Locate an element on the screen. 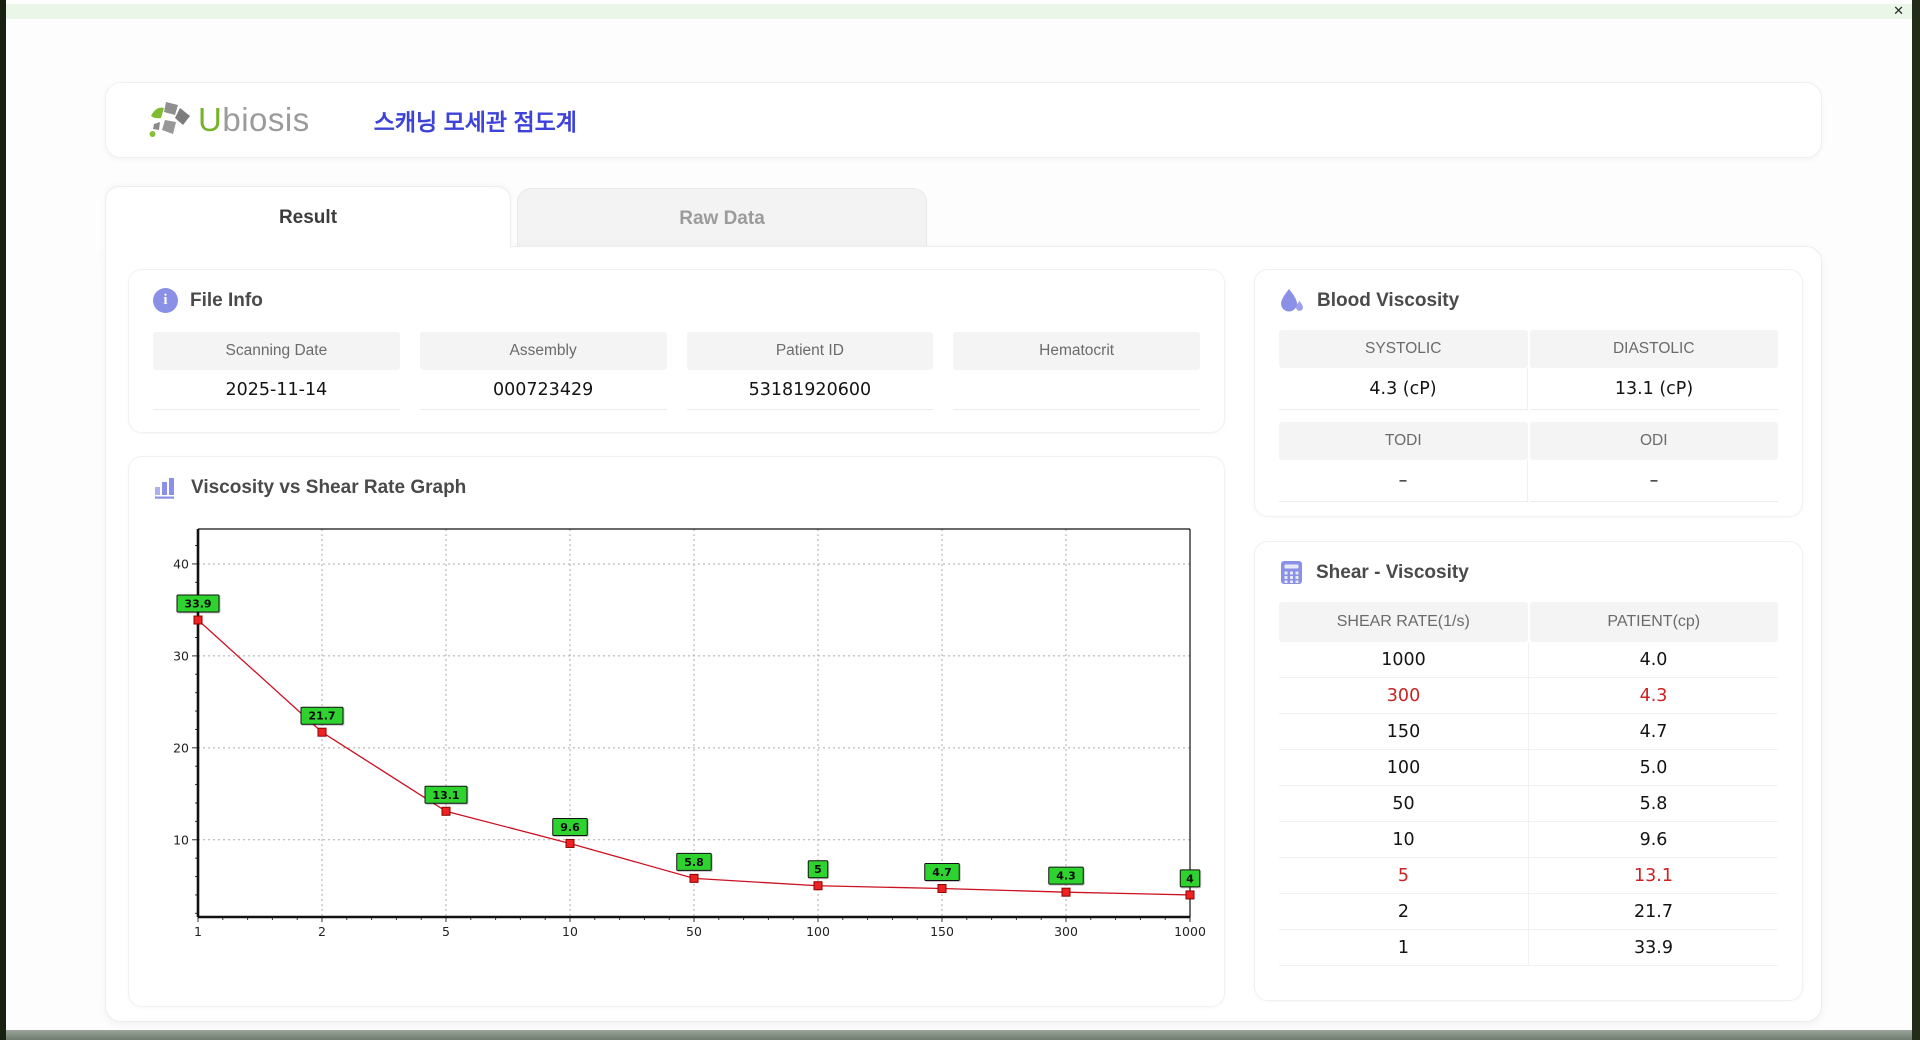 Image resolution: width=1920 pixels, height=1040 pixels. tab-result: Result is located at coordinates (308, 217).